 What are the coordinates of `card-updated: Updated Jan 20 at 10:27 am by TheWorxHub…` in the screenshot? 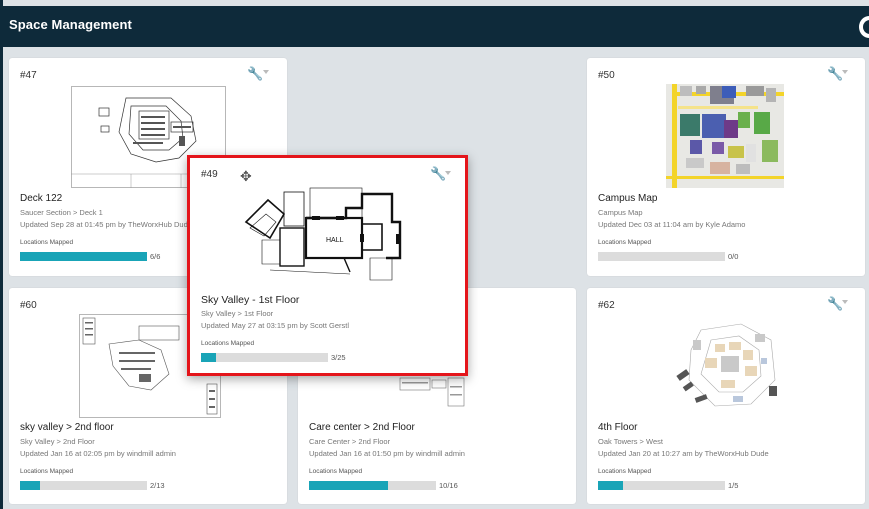 It's located at (683, 453).